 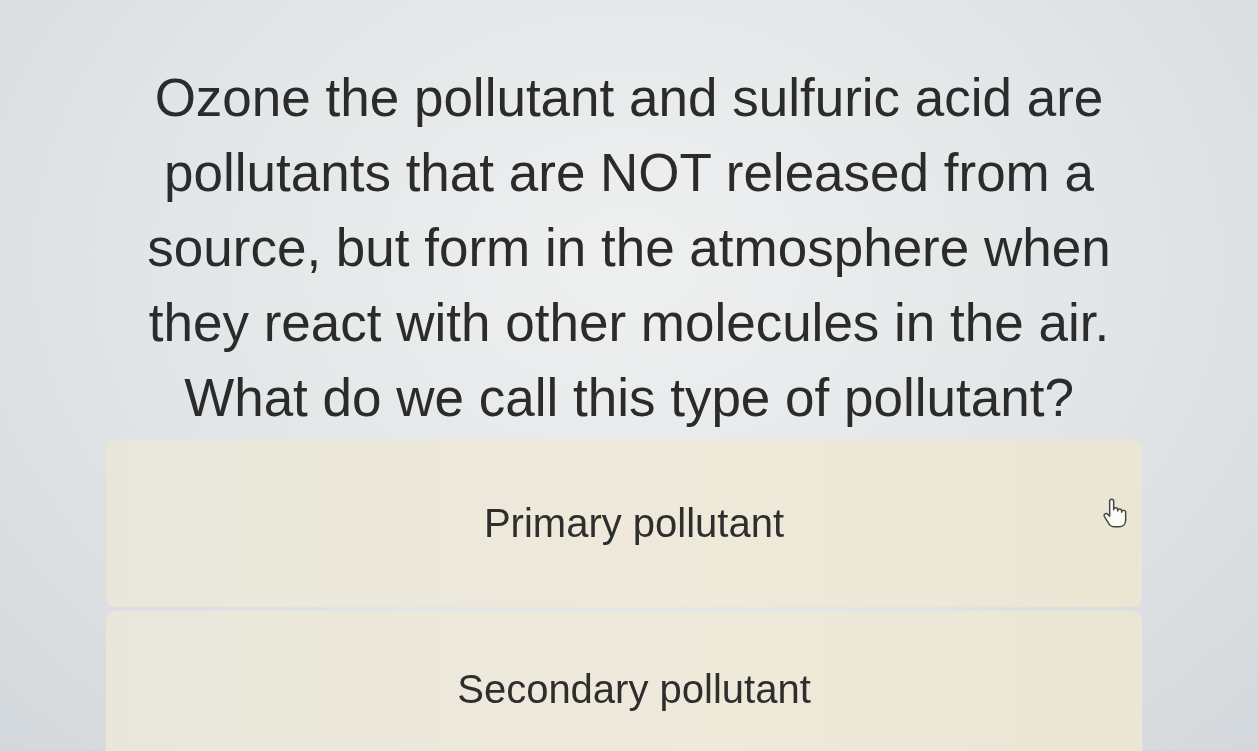 What do you see at coordinates (1115, 513) in the screenshot?
I see `pointer-hand-cursor-icon` at bounding box center [1115, 513].